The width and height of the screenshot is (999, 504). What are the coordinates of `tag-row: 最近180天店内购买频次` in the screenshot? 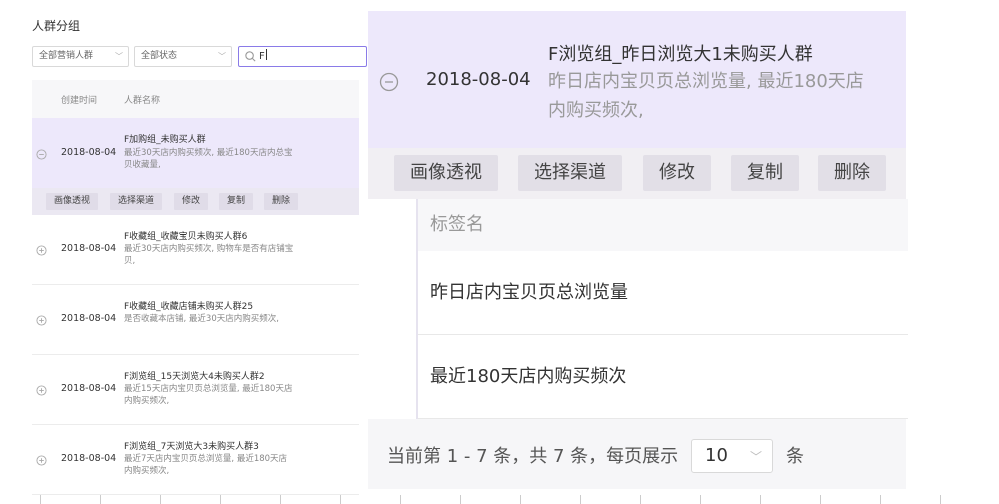 It's located at (663, 377).